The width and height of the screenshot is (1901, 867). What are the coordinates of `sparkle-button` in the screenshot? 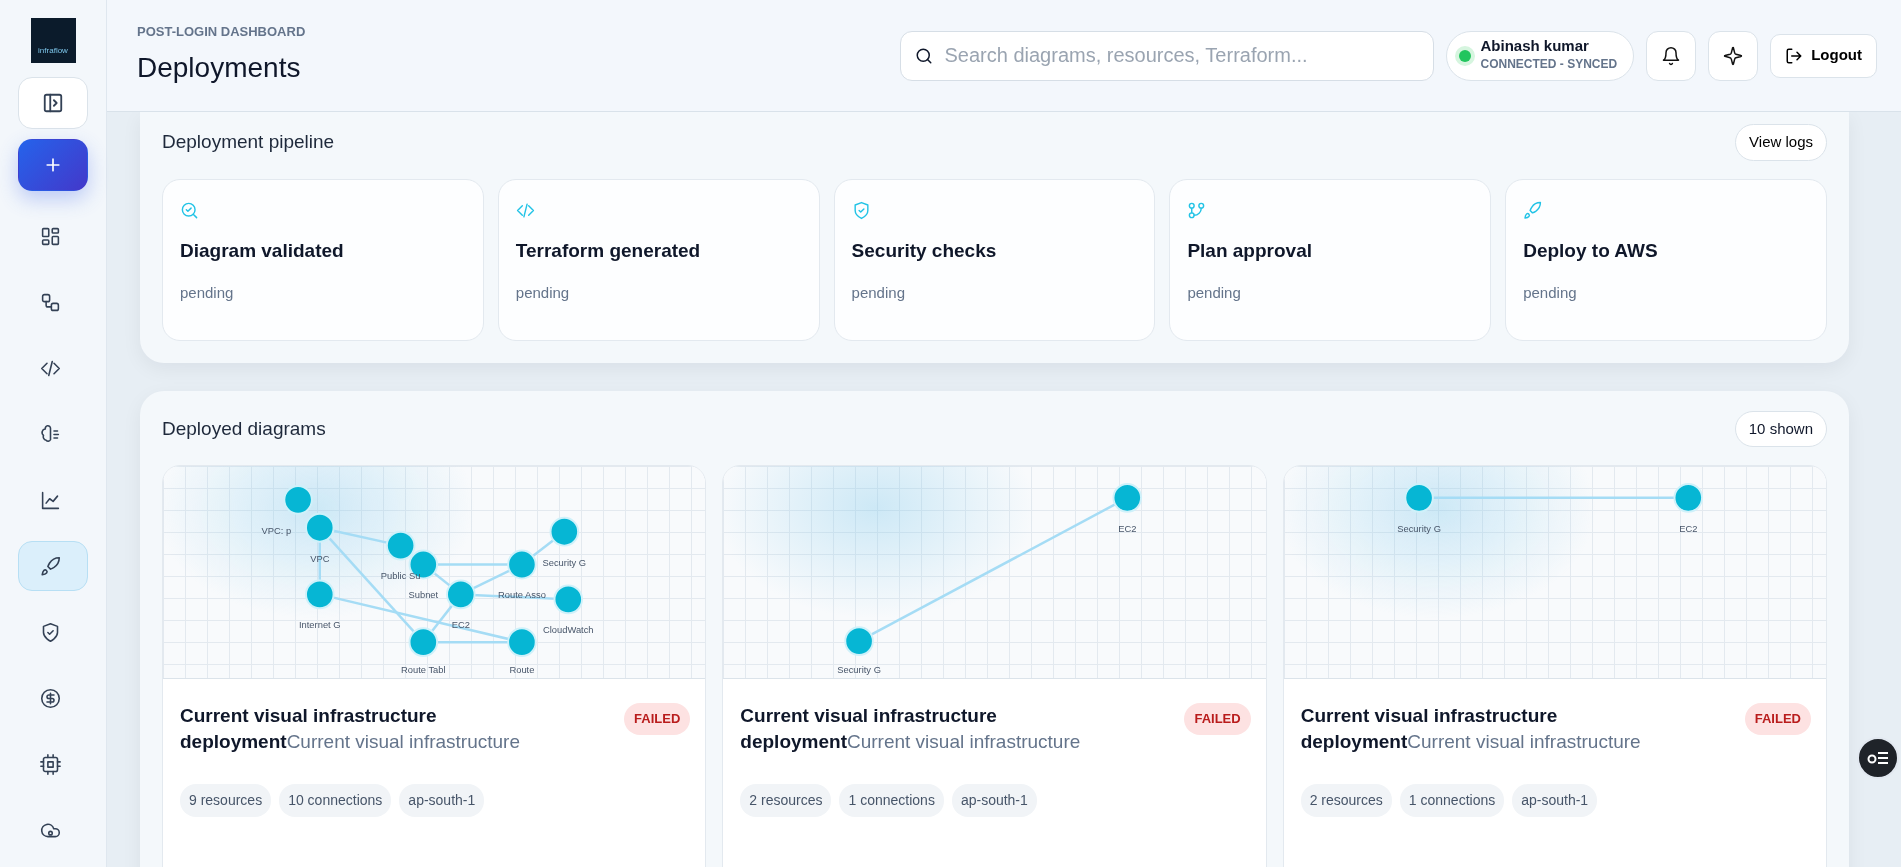 It's located at (1733, 55).